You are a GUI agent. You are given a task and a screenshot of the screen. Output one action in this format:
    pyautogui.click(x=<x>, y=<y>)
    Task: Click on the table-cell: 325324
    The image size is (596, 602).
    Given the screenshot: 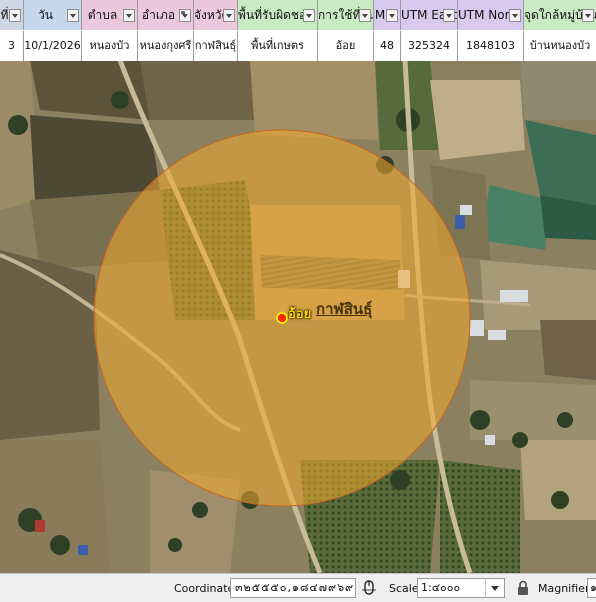 What is the action you would take?
    pyautogui.click(x=429, y=46)
    